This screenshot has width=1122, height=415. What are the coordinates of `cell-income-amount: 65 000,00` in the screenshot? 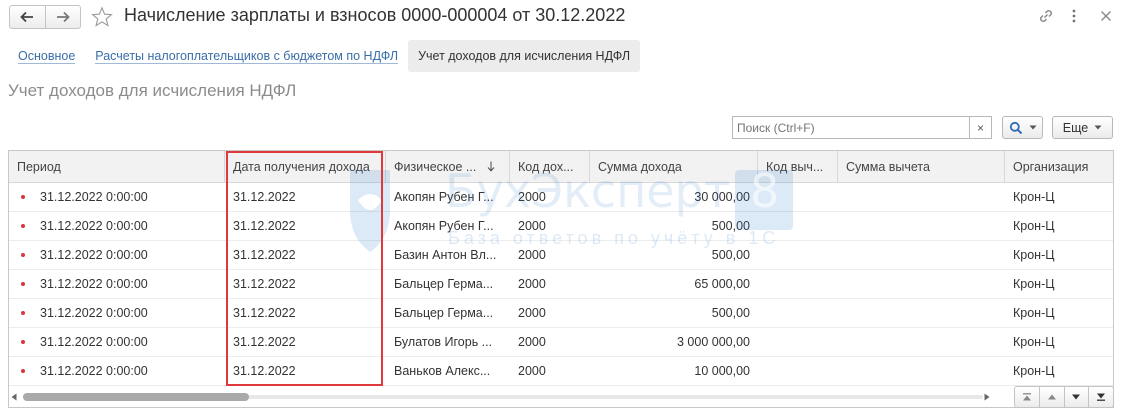 It's located at (674, 284).